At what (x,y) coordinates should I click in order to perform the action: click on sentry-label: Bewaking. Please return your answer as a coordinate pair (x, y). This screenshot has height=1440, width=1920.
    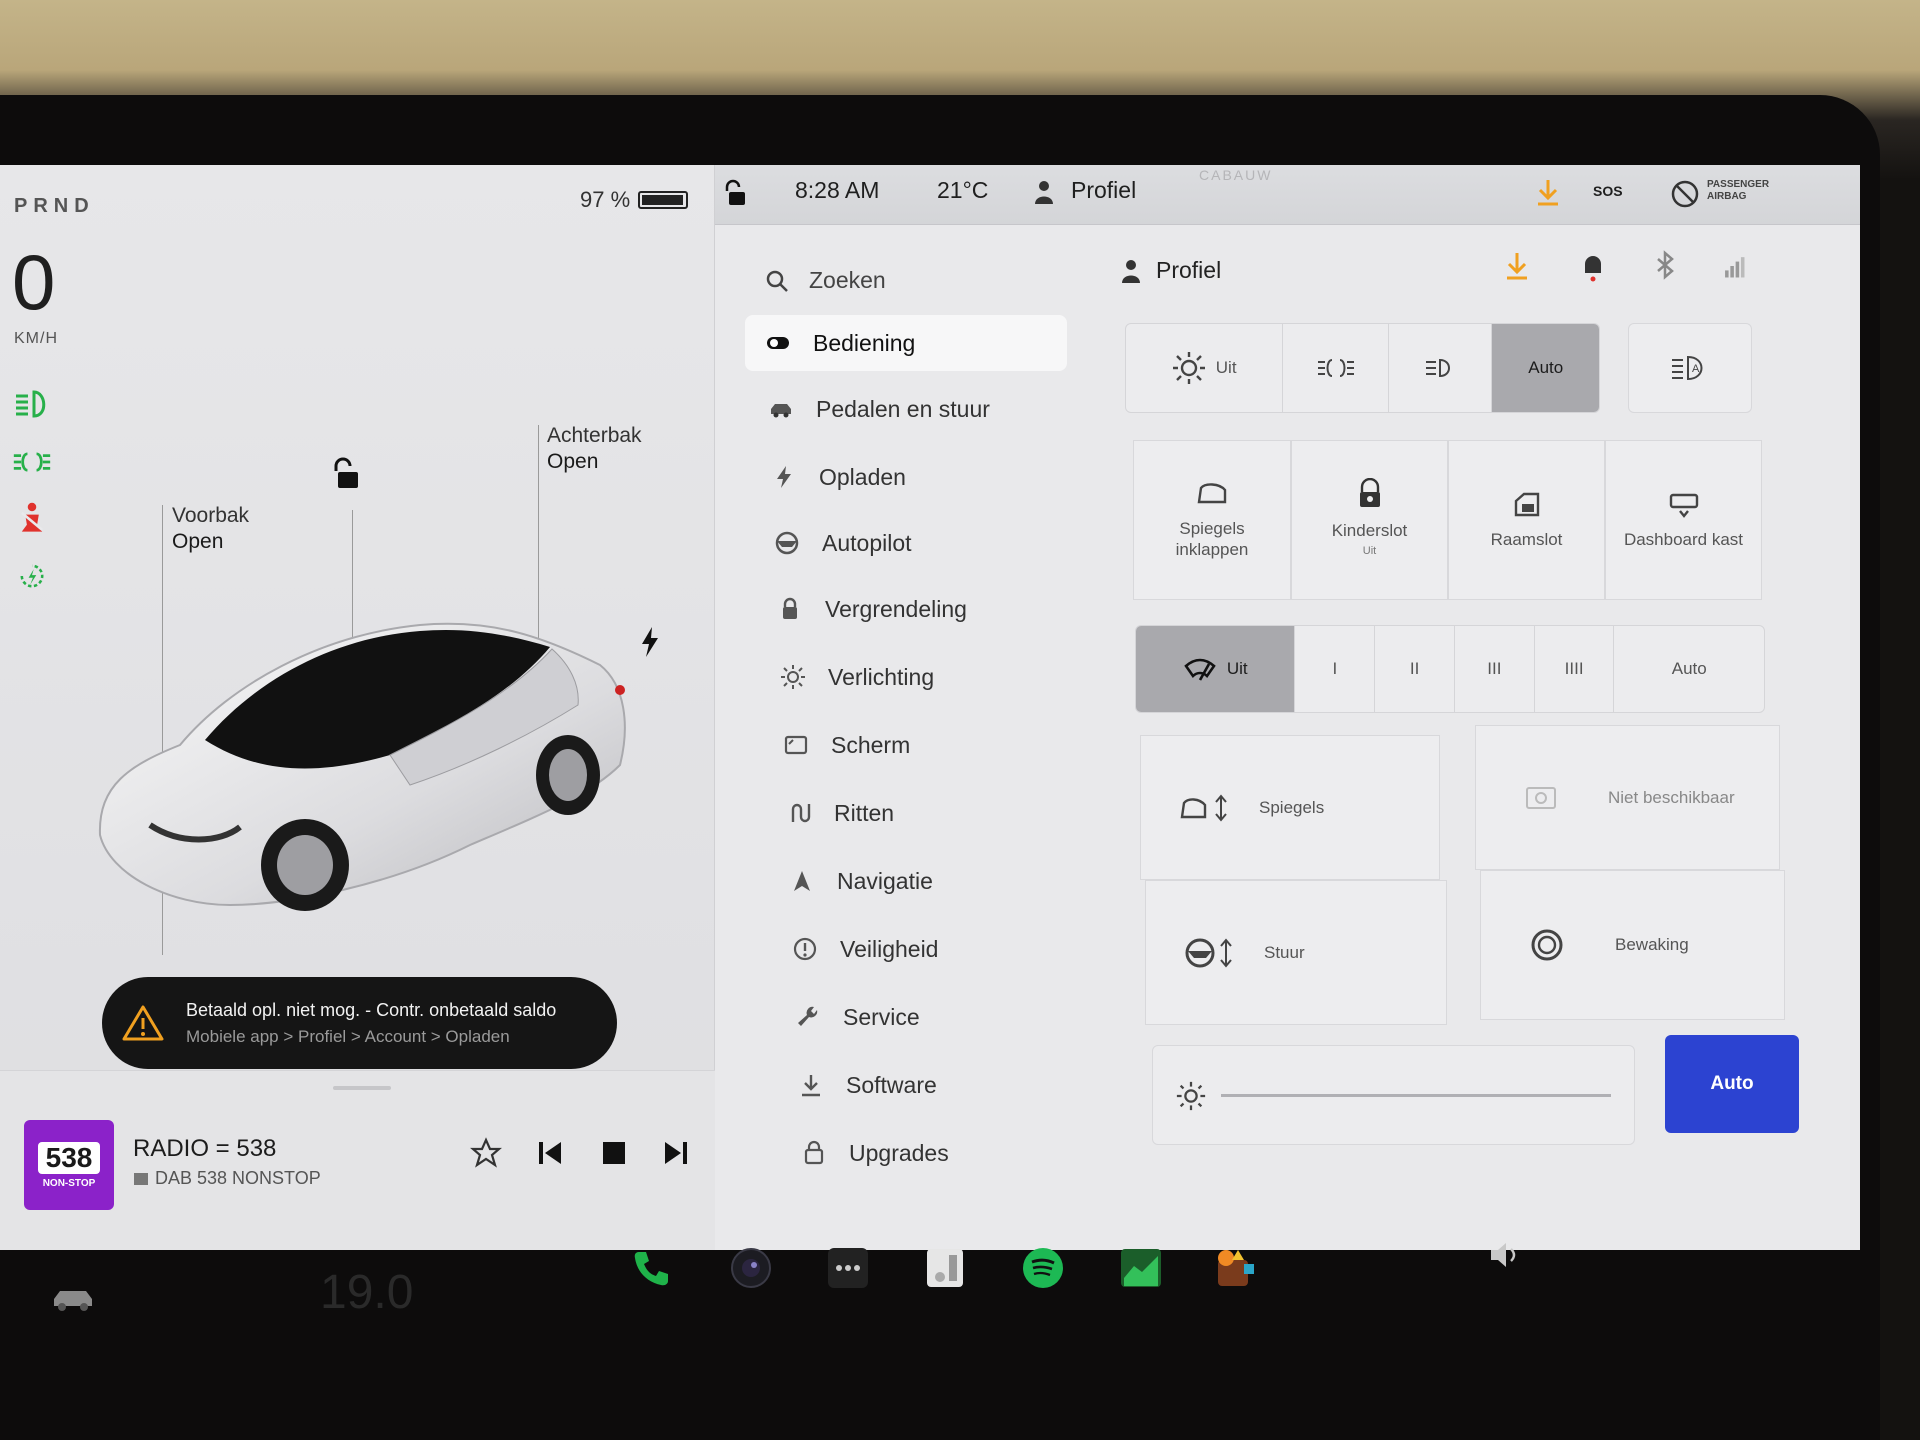
    Looking at the image, I should click on (1652, 944).